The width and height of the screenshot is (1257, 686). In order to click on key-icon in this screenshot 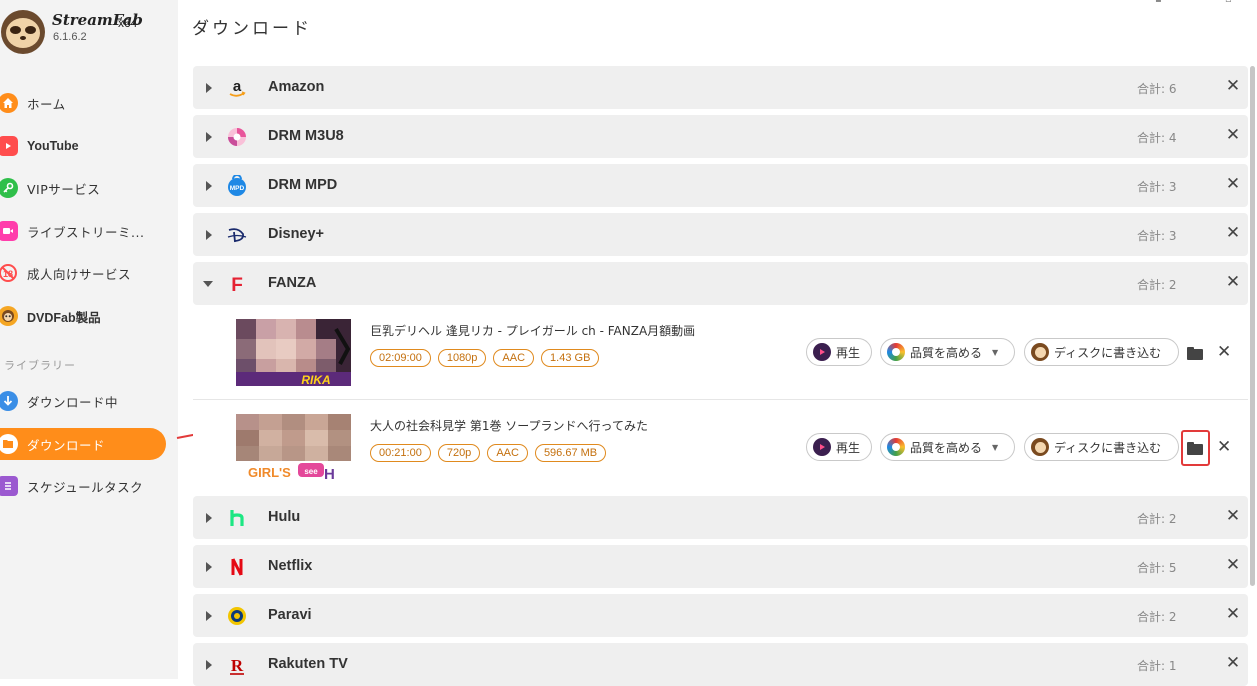, I will do `click(9, 188)`.